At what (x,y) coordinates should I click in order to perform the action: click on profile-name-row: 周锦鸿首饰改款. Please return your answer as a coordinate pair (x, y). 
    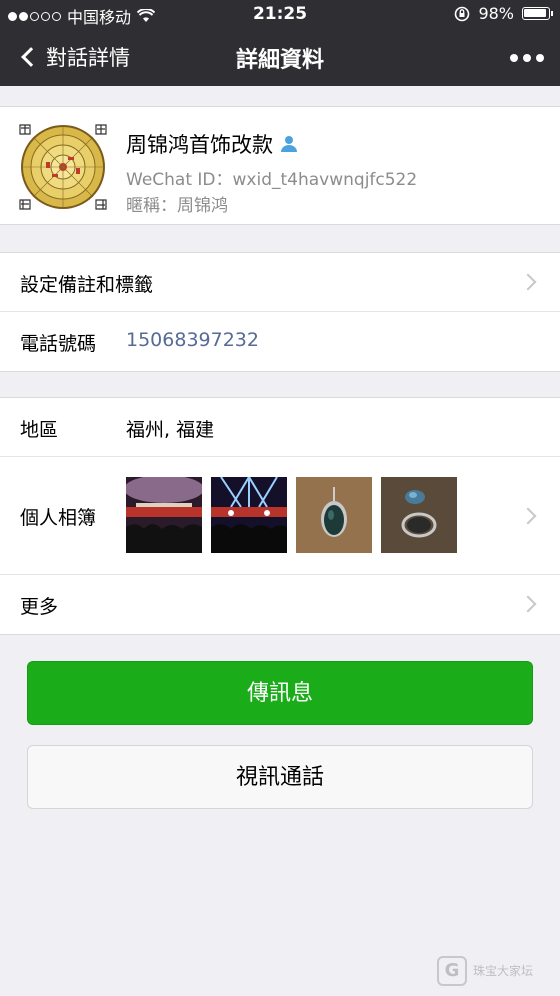
    Looking at the image, I should click on (212, 144).